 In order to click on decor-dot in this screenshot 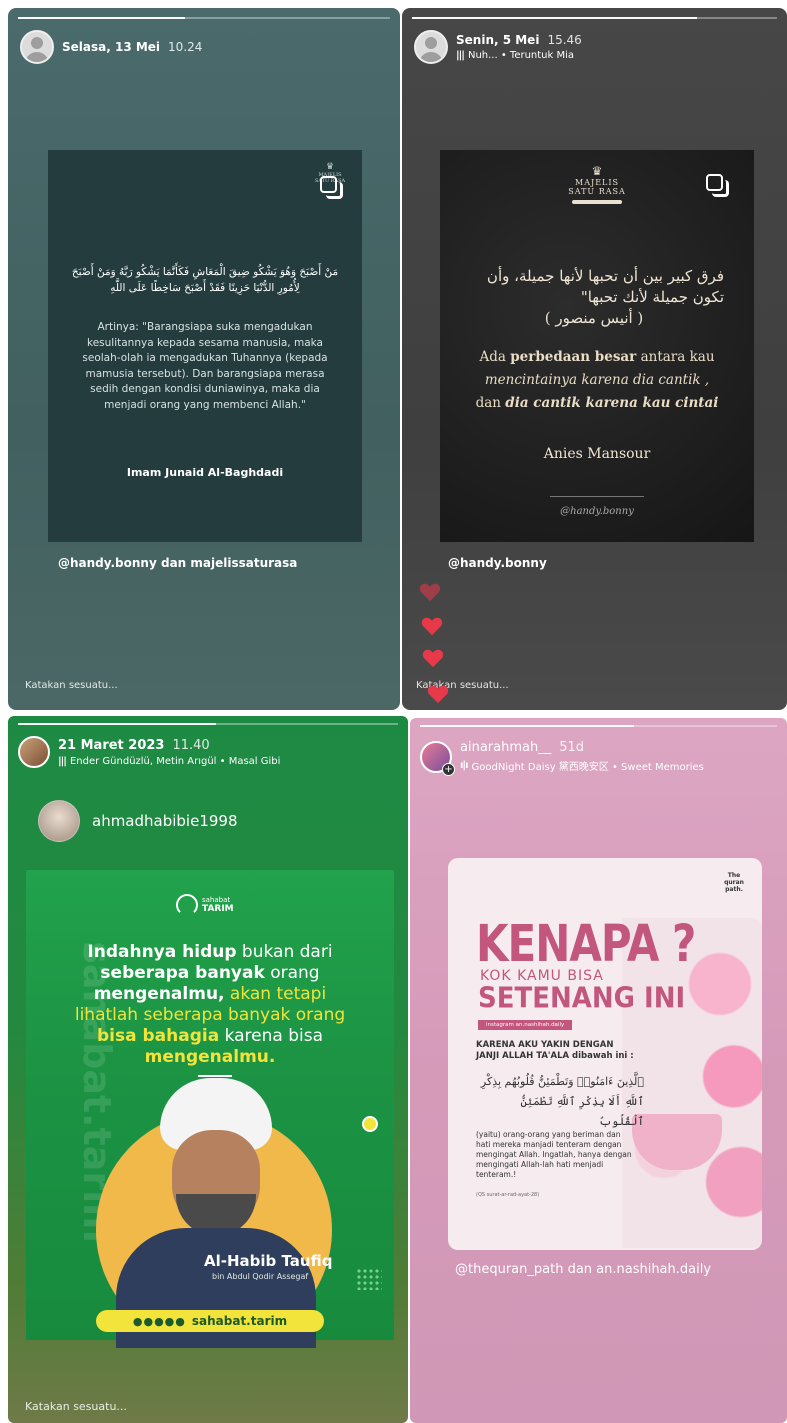, I will do `click(370, 1124)`.